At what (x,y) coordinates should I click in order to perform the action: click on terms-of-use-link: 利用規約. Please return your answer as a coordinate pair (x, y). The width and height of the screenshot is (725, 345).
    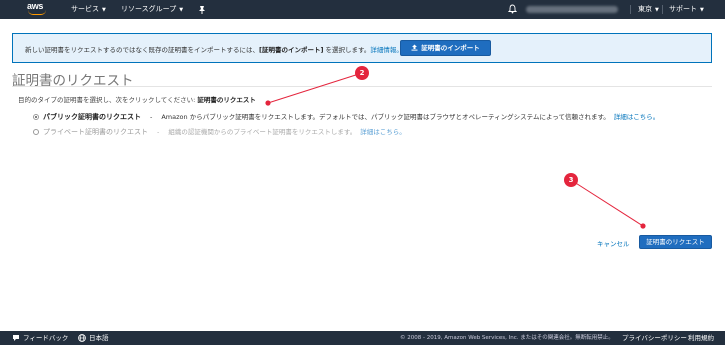
    Looking at the image, I should click on (701, 338).